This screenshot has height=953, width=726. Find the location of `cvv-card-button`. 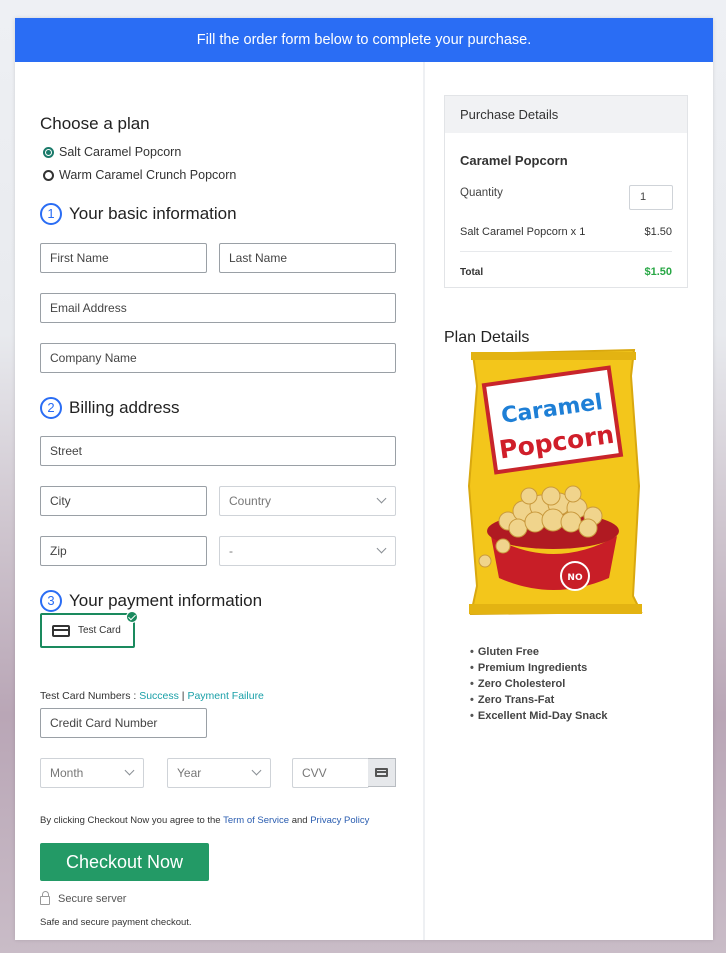

cvv-card-button is located at coordinates (382, 772).